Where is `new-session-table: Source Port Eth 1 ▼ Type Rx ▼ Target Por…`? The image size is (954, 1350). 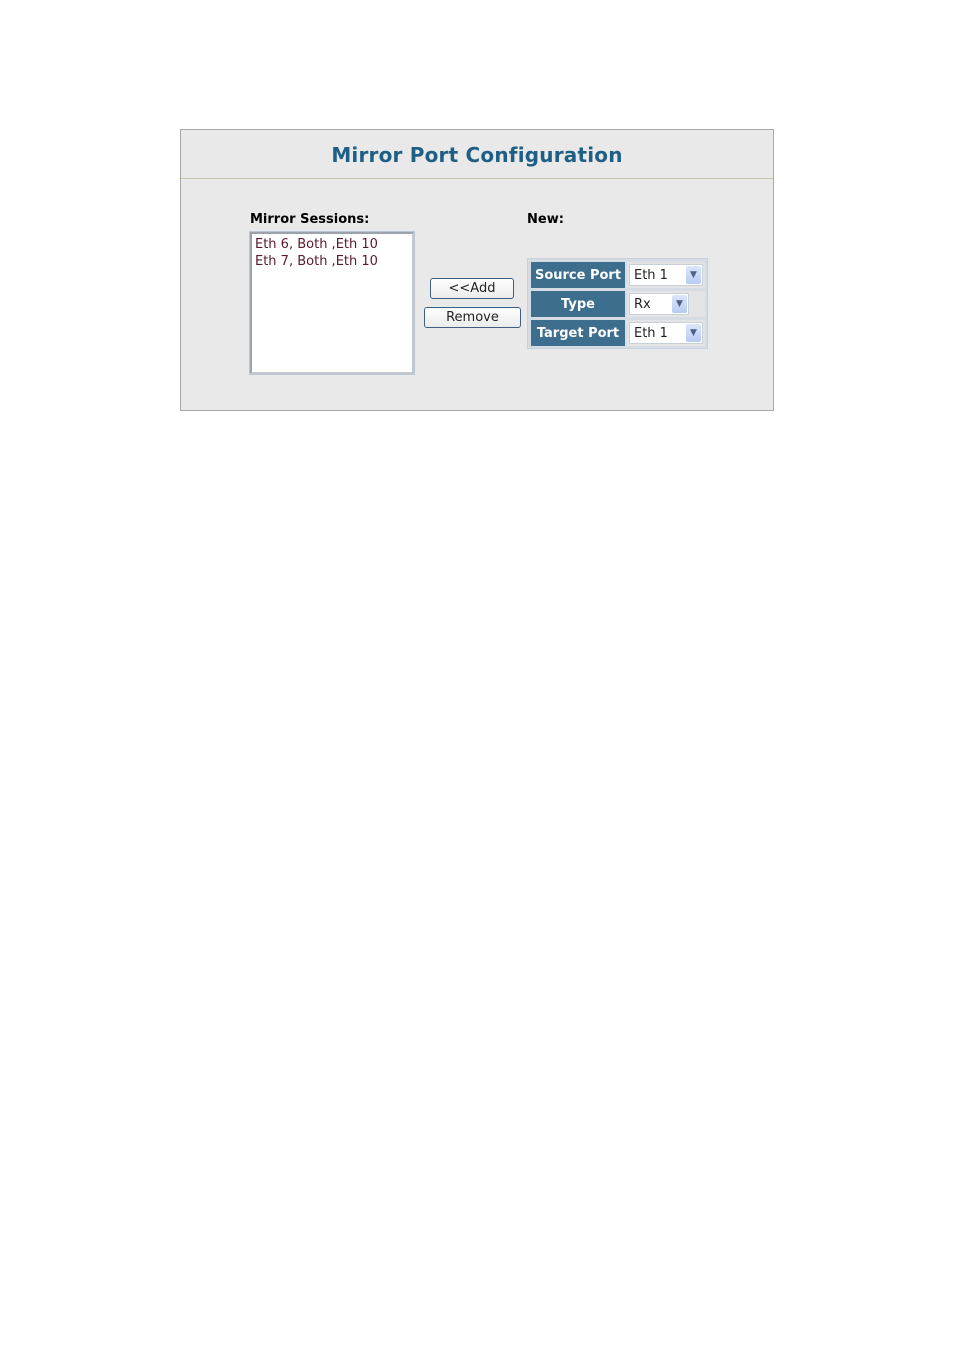
new-session-table: Source Port Eth 1 ▼ Type Rx ▼ Target Por… is located at coordinates (617, 303).